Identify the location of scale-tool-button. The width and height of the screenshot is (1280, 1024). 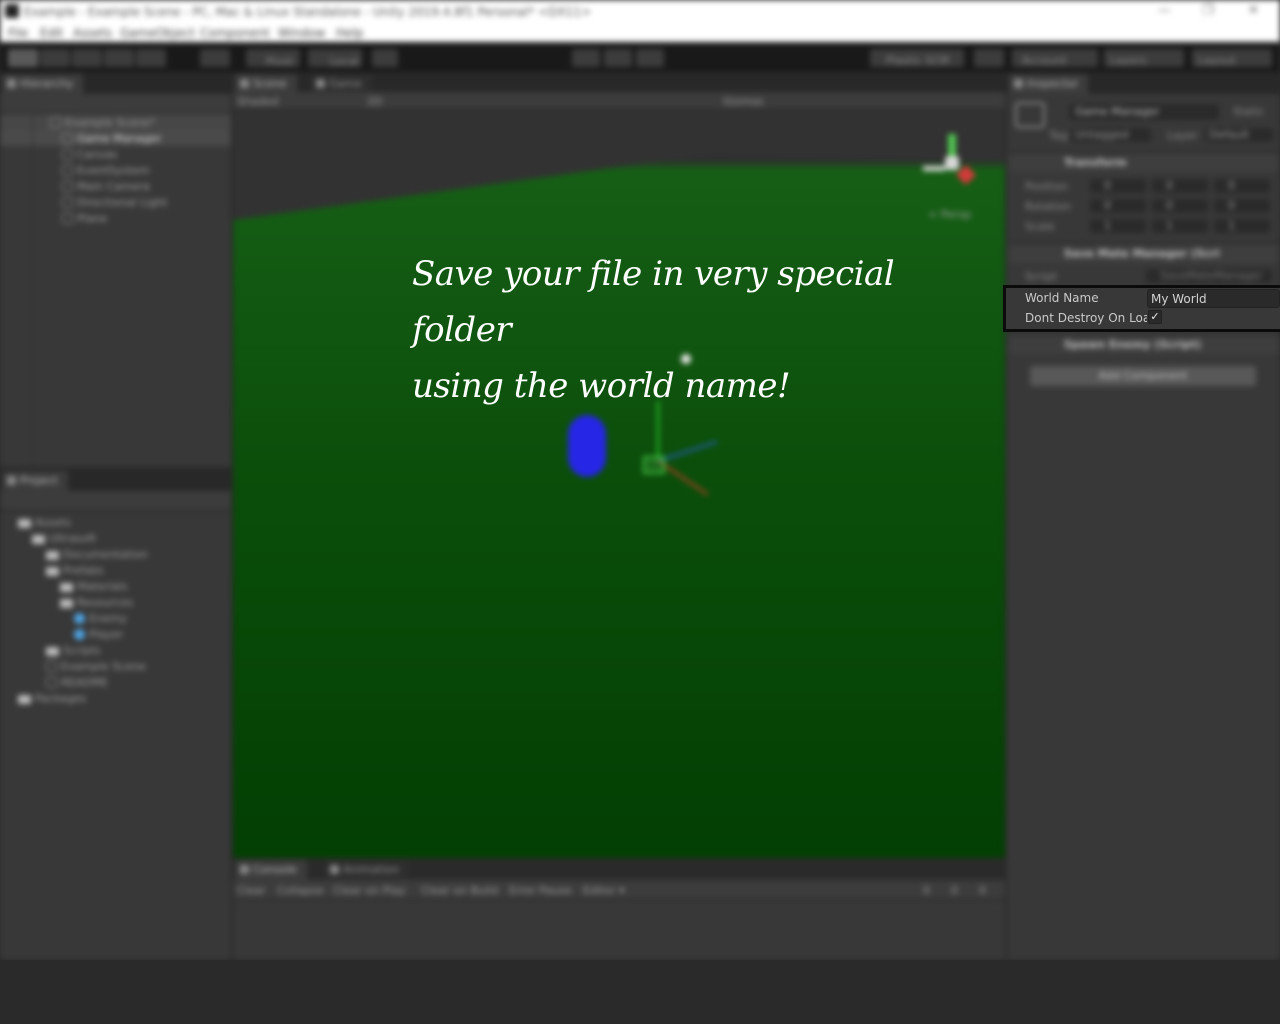
(119, 58).